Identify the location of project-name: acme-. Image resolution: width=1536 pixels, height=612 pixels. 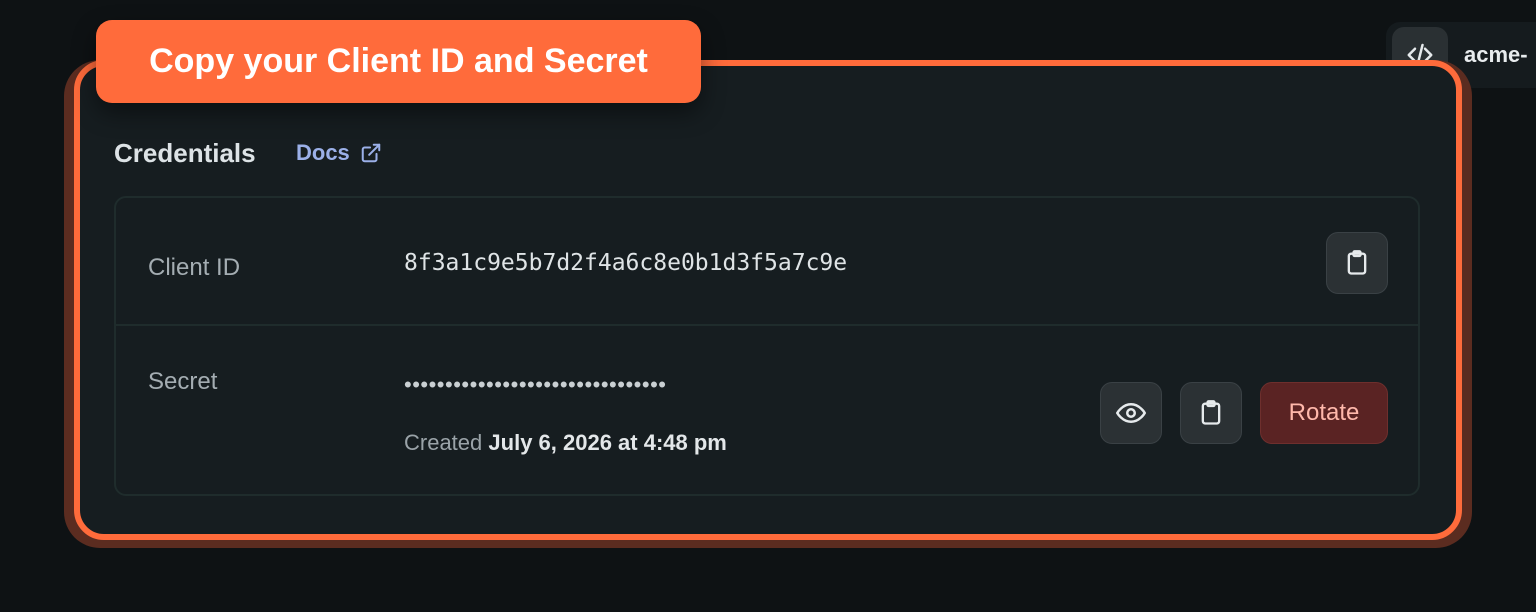
(1496, 54).